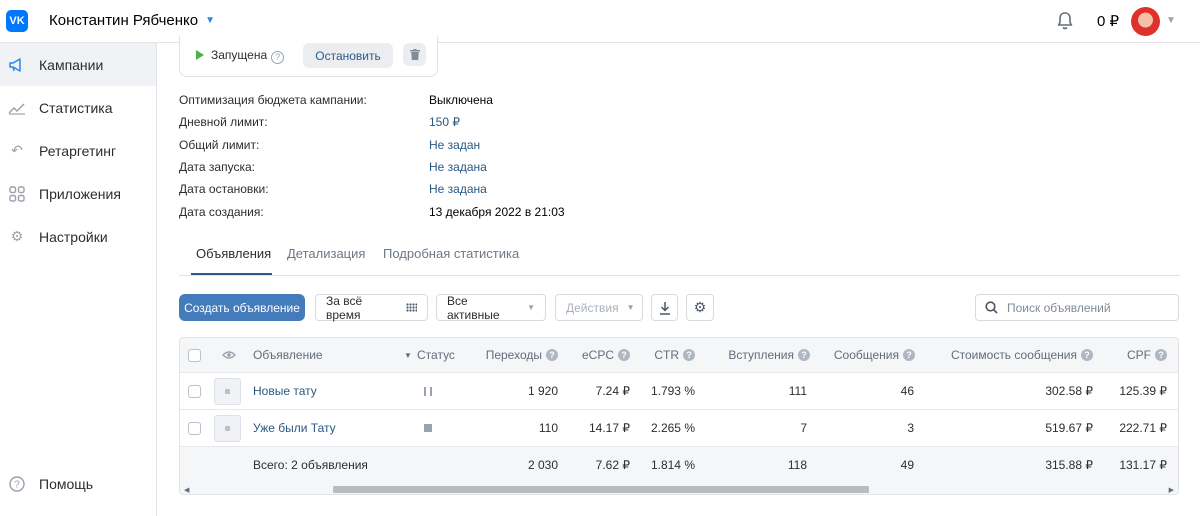  What do you see at coordinates (444, 122) in the screenshot?
I see `daily-limit-link: 150 ₽` at bounding box center [444, 122].